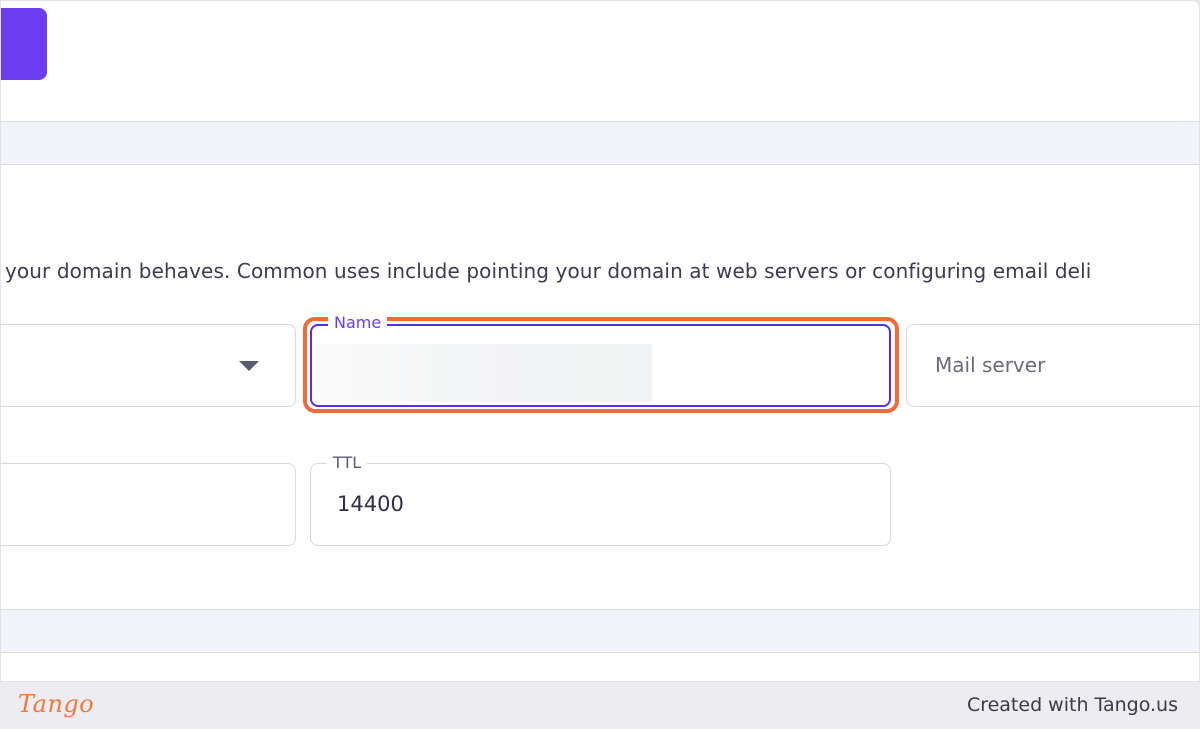 This screenshot has width=1200, height=729. What do you see at coordinates (1052, 365) in the screenshot?
I see `points-to-field: Mail server` at bounding box center [1052, 365].